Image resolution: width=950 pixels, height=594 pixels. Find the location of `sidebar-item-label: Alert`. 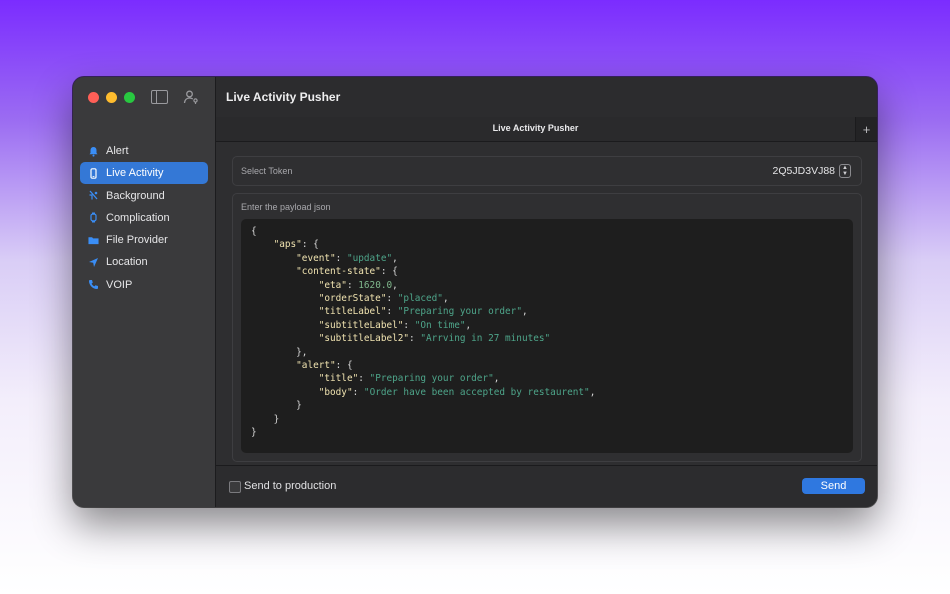

sidebar-item-label: Alert is located at coordinates (117, 151).